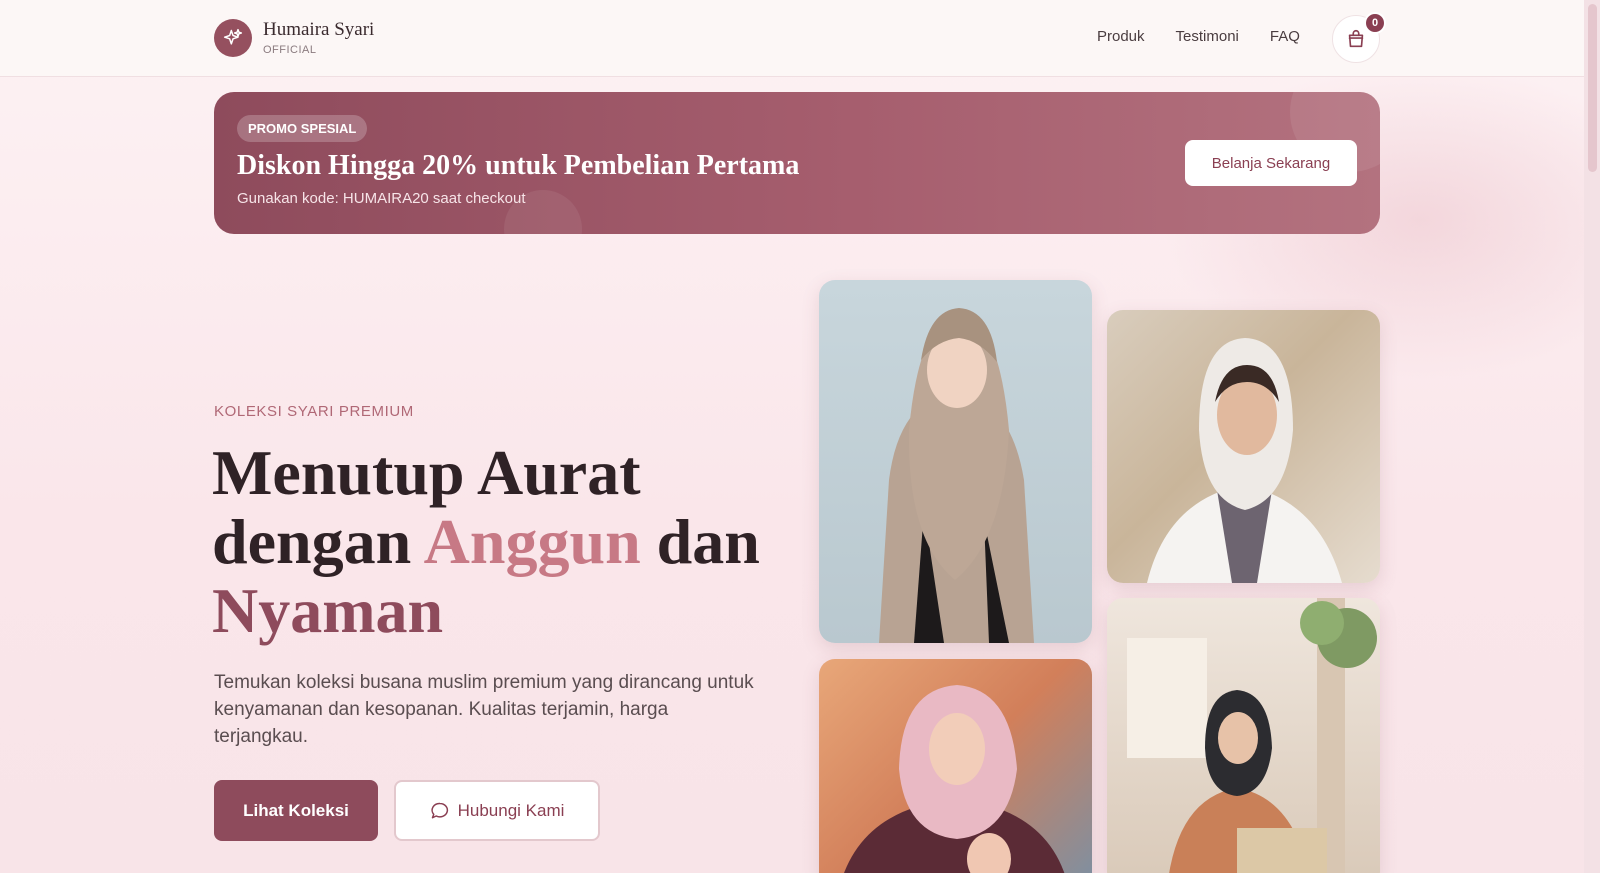  I want to click on promo-subtitle: Gunakan kode: HUMAIRA20 saat checkout, so click(381, 198).